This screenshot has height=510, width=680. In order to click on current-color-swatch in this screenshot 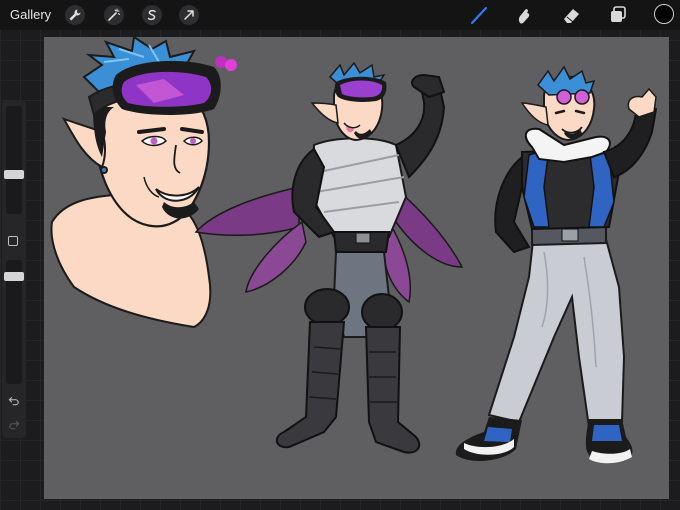, I will do `click(664, 14)`.